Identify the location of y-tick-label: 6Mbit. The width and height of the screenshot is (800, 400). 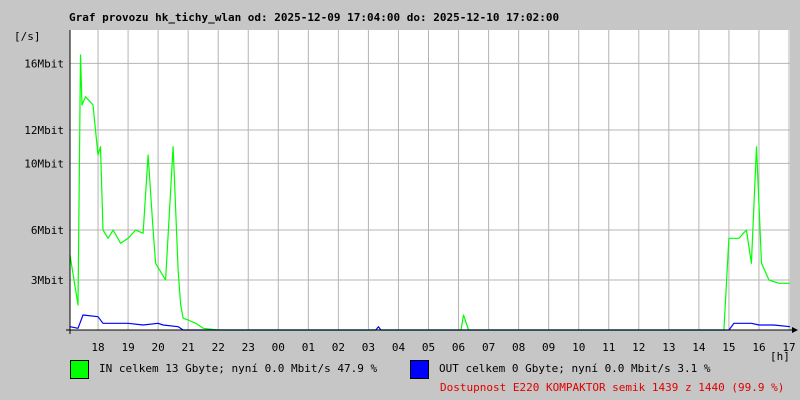
(47, 230).